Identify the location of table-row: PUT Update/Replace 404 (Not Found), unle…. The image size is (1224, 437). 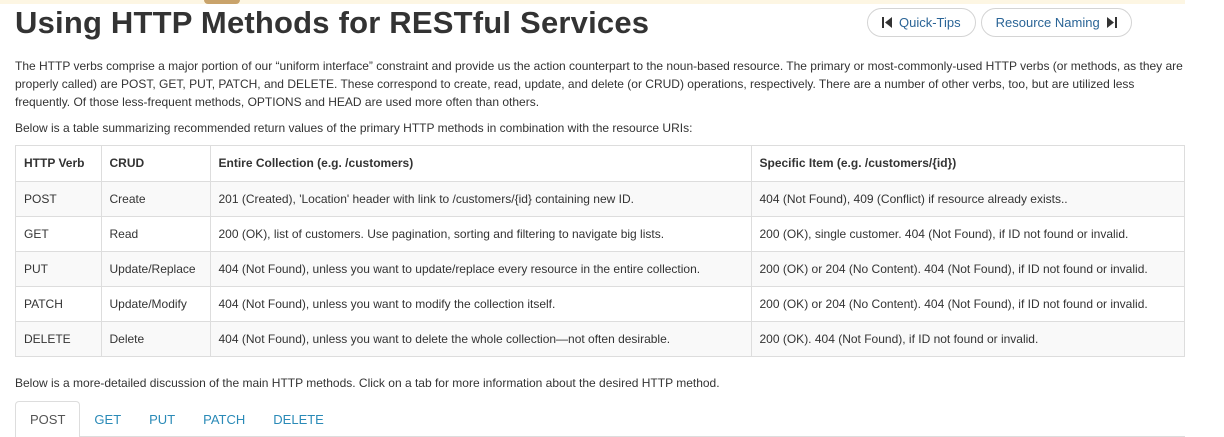
(600, 268).